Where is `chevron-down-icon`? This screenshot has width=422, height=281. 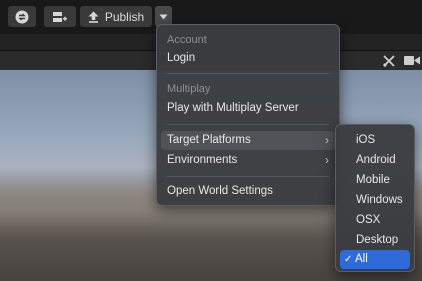
chevron-down-icon is located at coordinates (163, 16).